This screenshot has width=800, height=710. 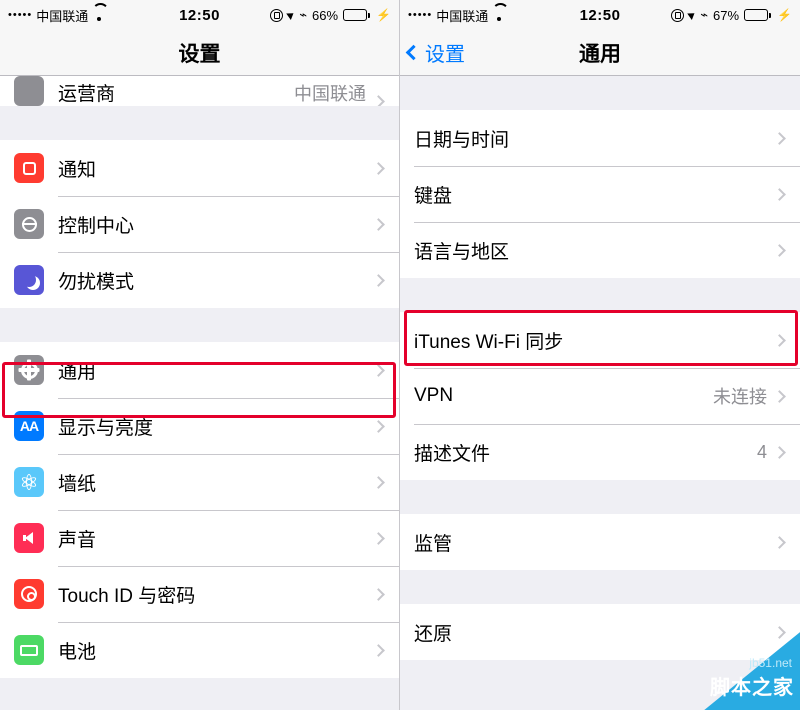 What do you see at coordinates (29, 91) in the screenshot?
I see `carrier-icon` at bounding box center [29, 91].